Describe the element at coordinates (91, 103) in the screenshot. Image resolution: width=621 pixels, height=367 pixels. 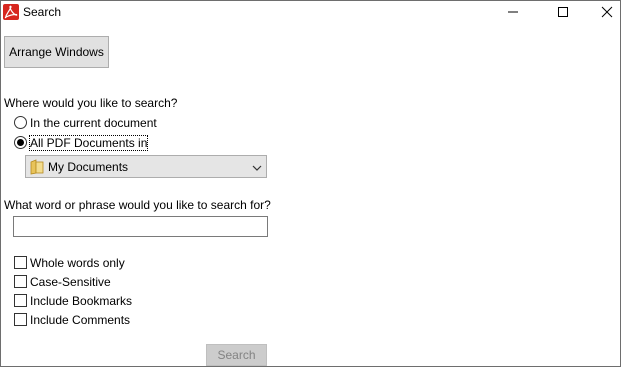
I see `scope-question: Where would you like to search?` at that location.